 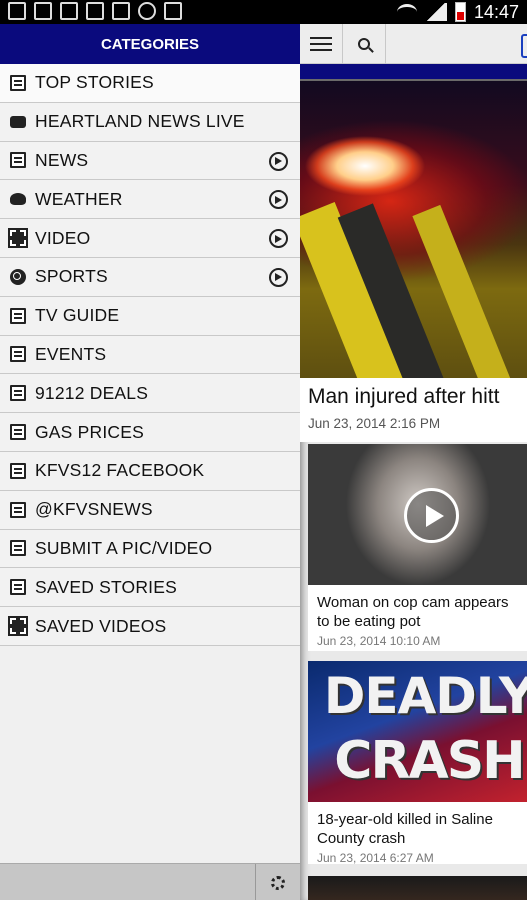 What do you see at coordinates (101, 625) in the screenshot?
I see `category-label: SAVED VIDEOS` at bounding box center [101, 625].